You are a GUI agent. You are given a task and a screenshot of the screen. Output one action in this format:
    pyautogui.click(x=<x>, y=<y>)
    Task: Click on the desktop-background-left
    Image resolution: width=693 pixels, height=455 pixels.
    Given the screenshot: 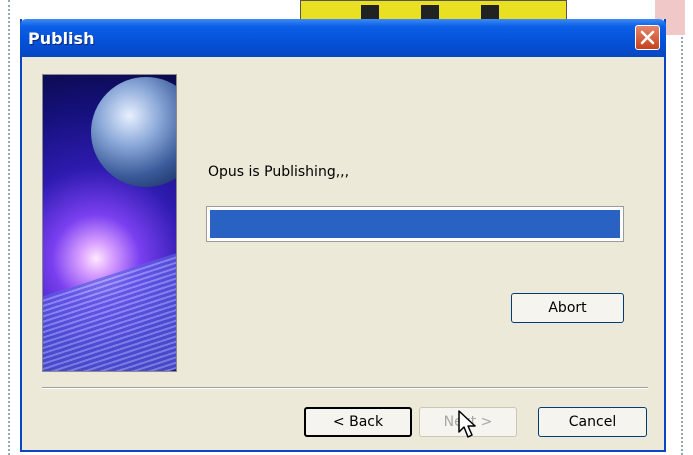 What is the action you would take?
    pyautogui.click(x=11, y=227)
    